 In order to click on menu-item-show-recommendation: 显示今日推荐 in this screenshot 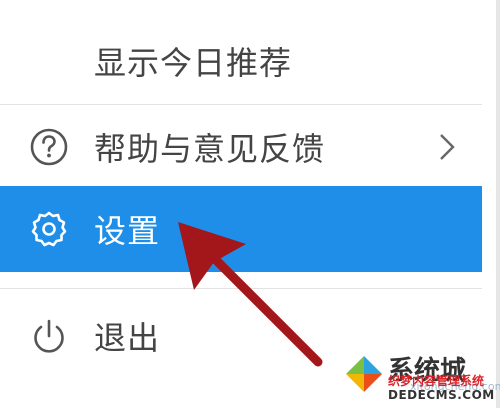, I will do `click(241, 61)`.